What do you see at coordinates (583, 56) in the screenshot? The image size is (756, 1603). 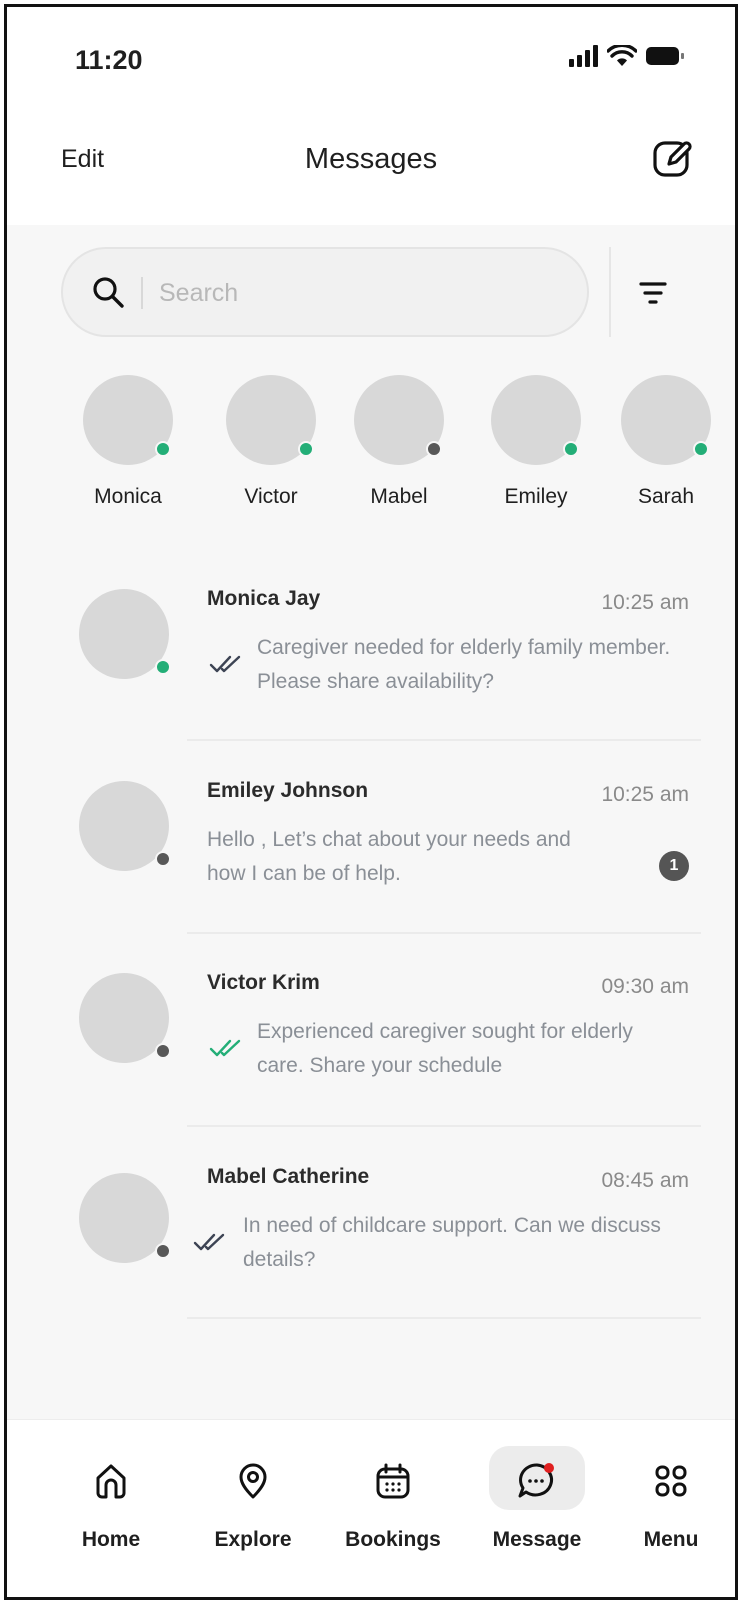 I see `signal-icon` at bounding box center [583, 56].